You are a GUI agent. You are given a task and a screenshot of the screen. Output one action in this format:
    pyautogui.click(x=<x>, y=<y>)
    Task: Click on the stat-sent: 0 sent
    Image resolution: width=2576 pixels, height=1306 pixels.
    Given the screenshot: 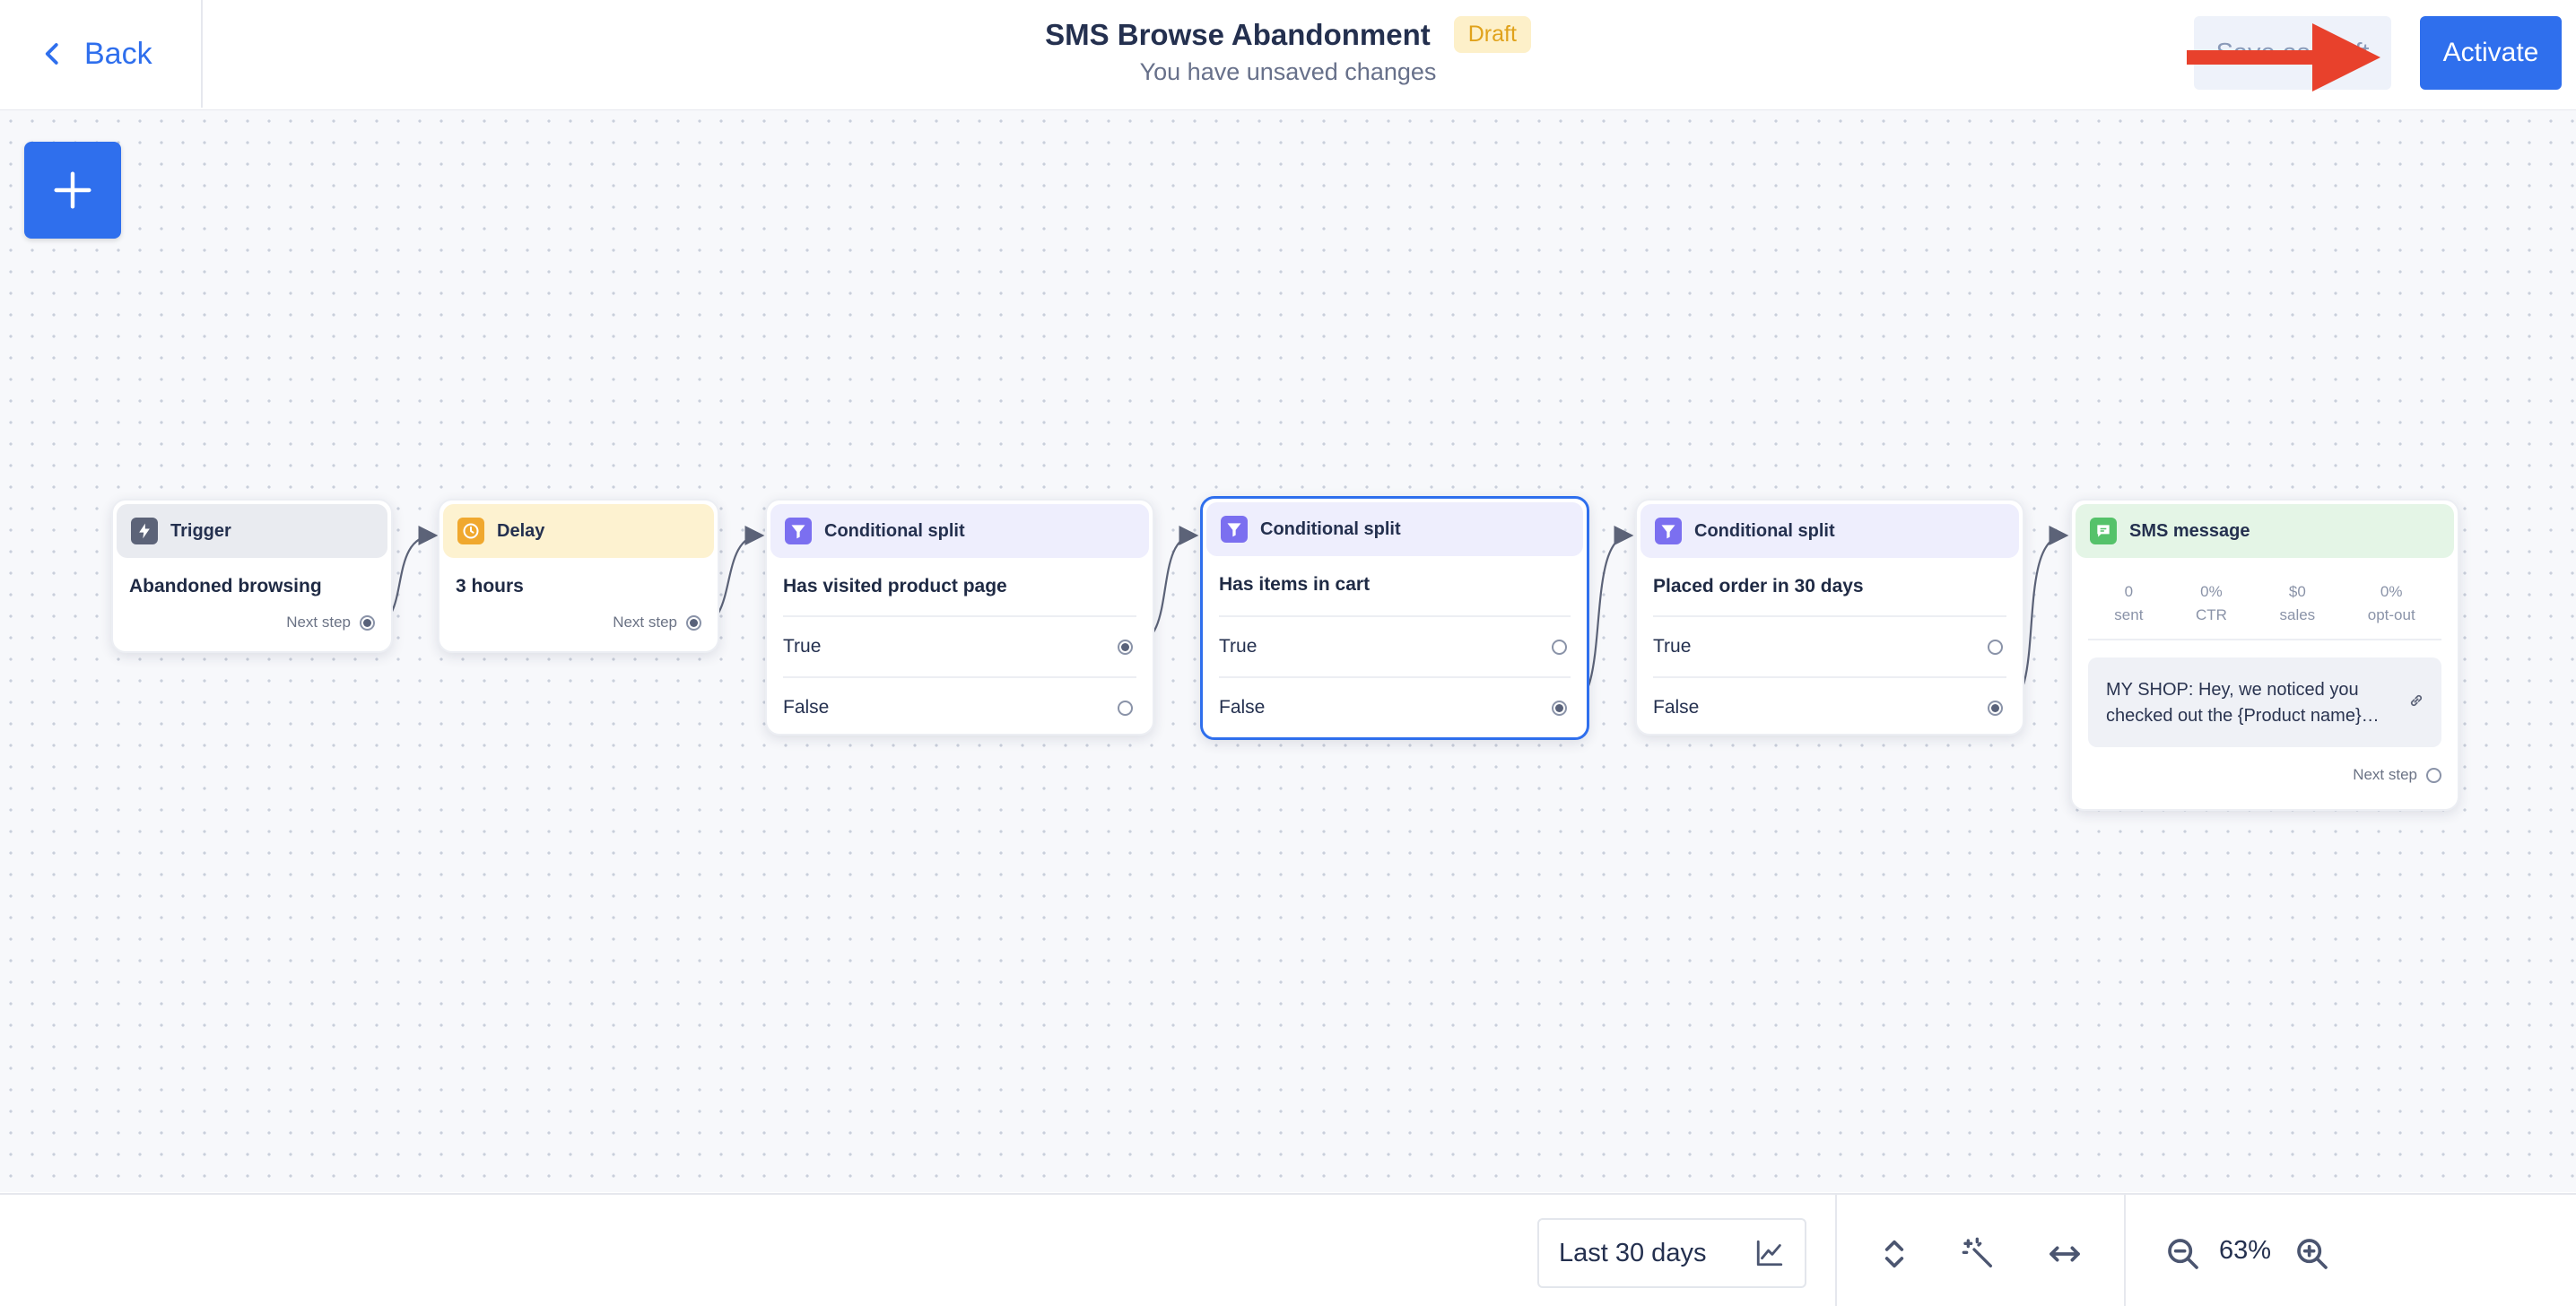 What is the action you would take?
    pyautogui.click(x=2129, y=603)
    